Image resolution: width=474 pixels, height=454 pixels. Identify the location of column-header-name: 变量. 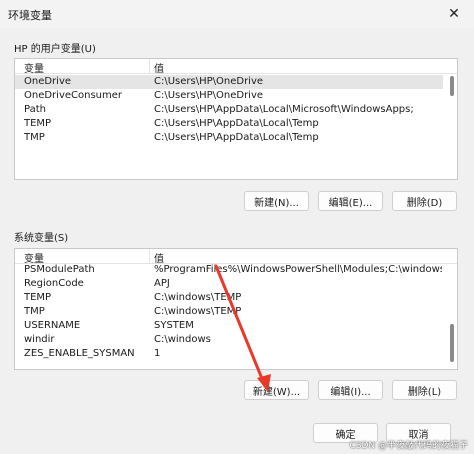
(34, 67).